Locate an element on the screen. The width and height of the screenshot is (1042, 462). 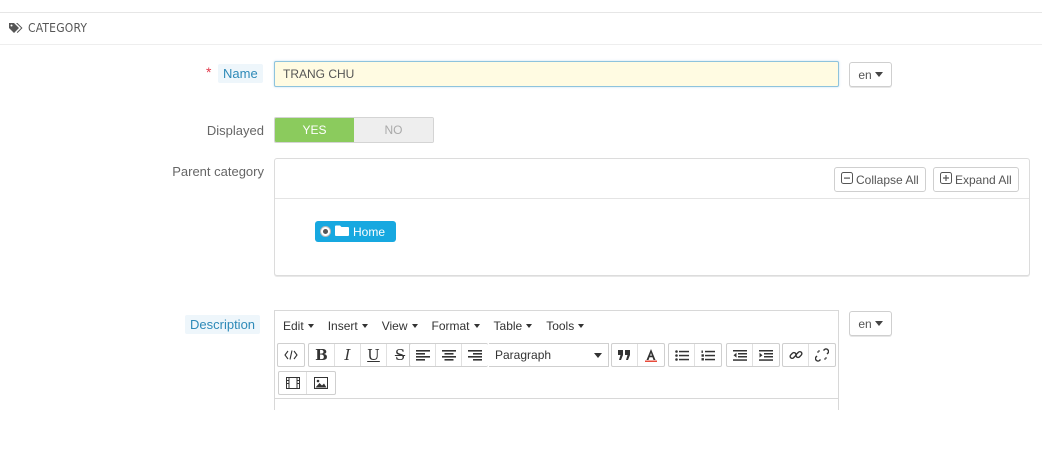
editor-menubar: Edit Insert View Format Table Tools is located at coordinates (556, 325).